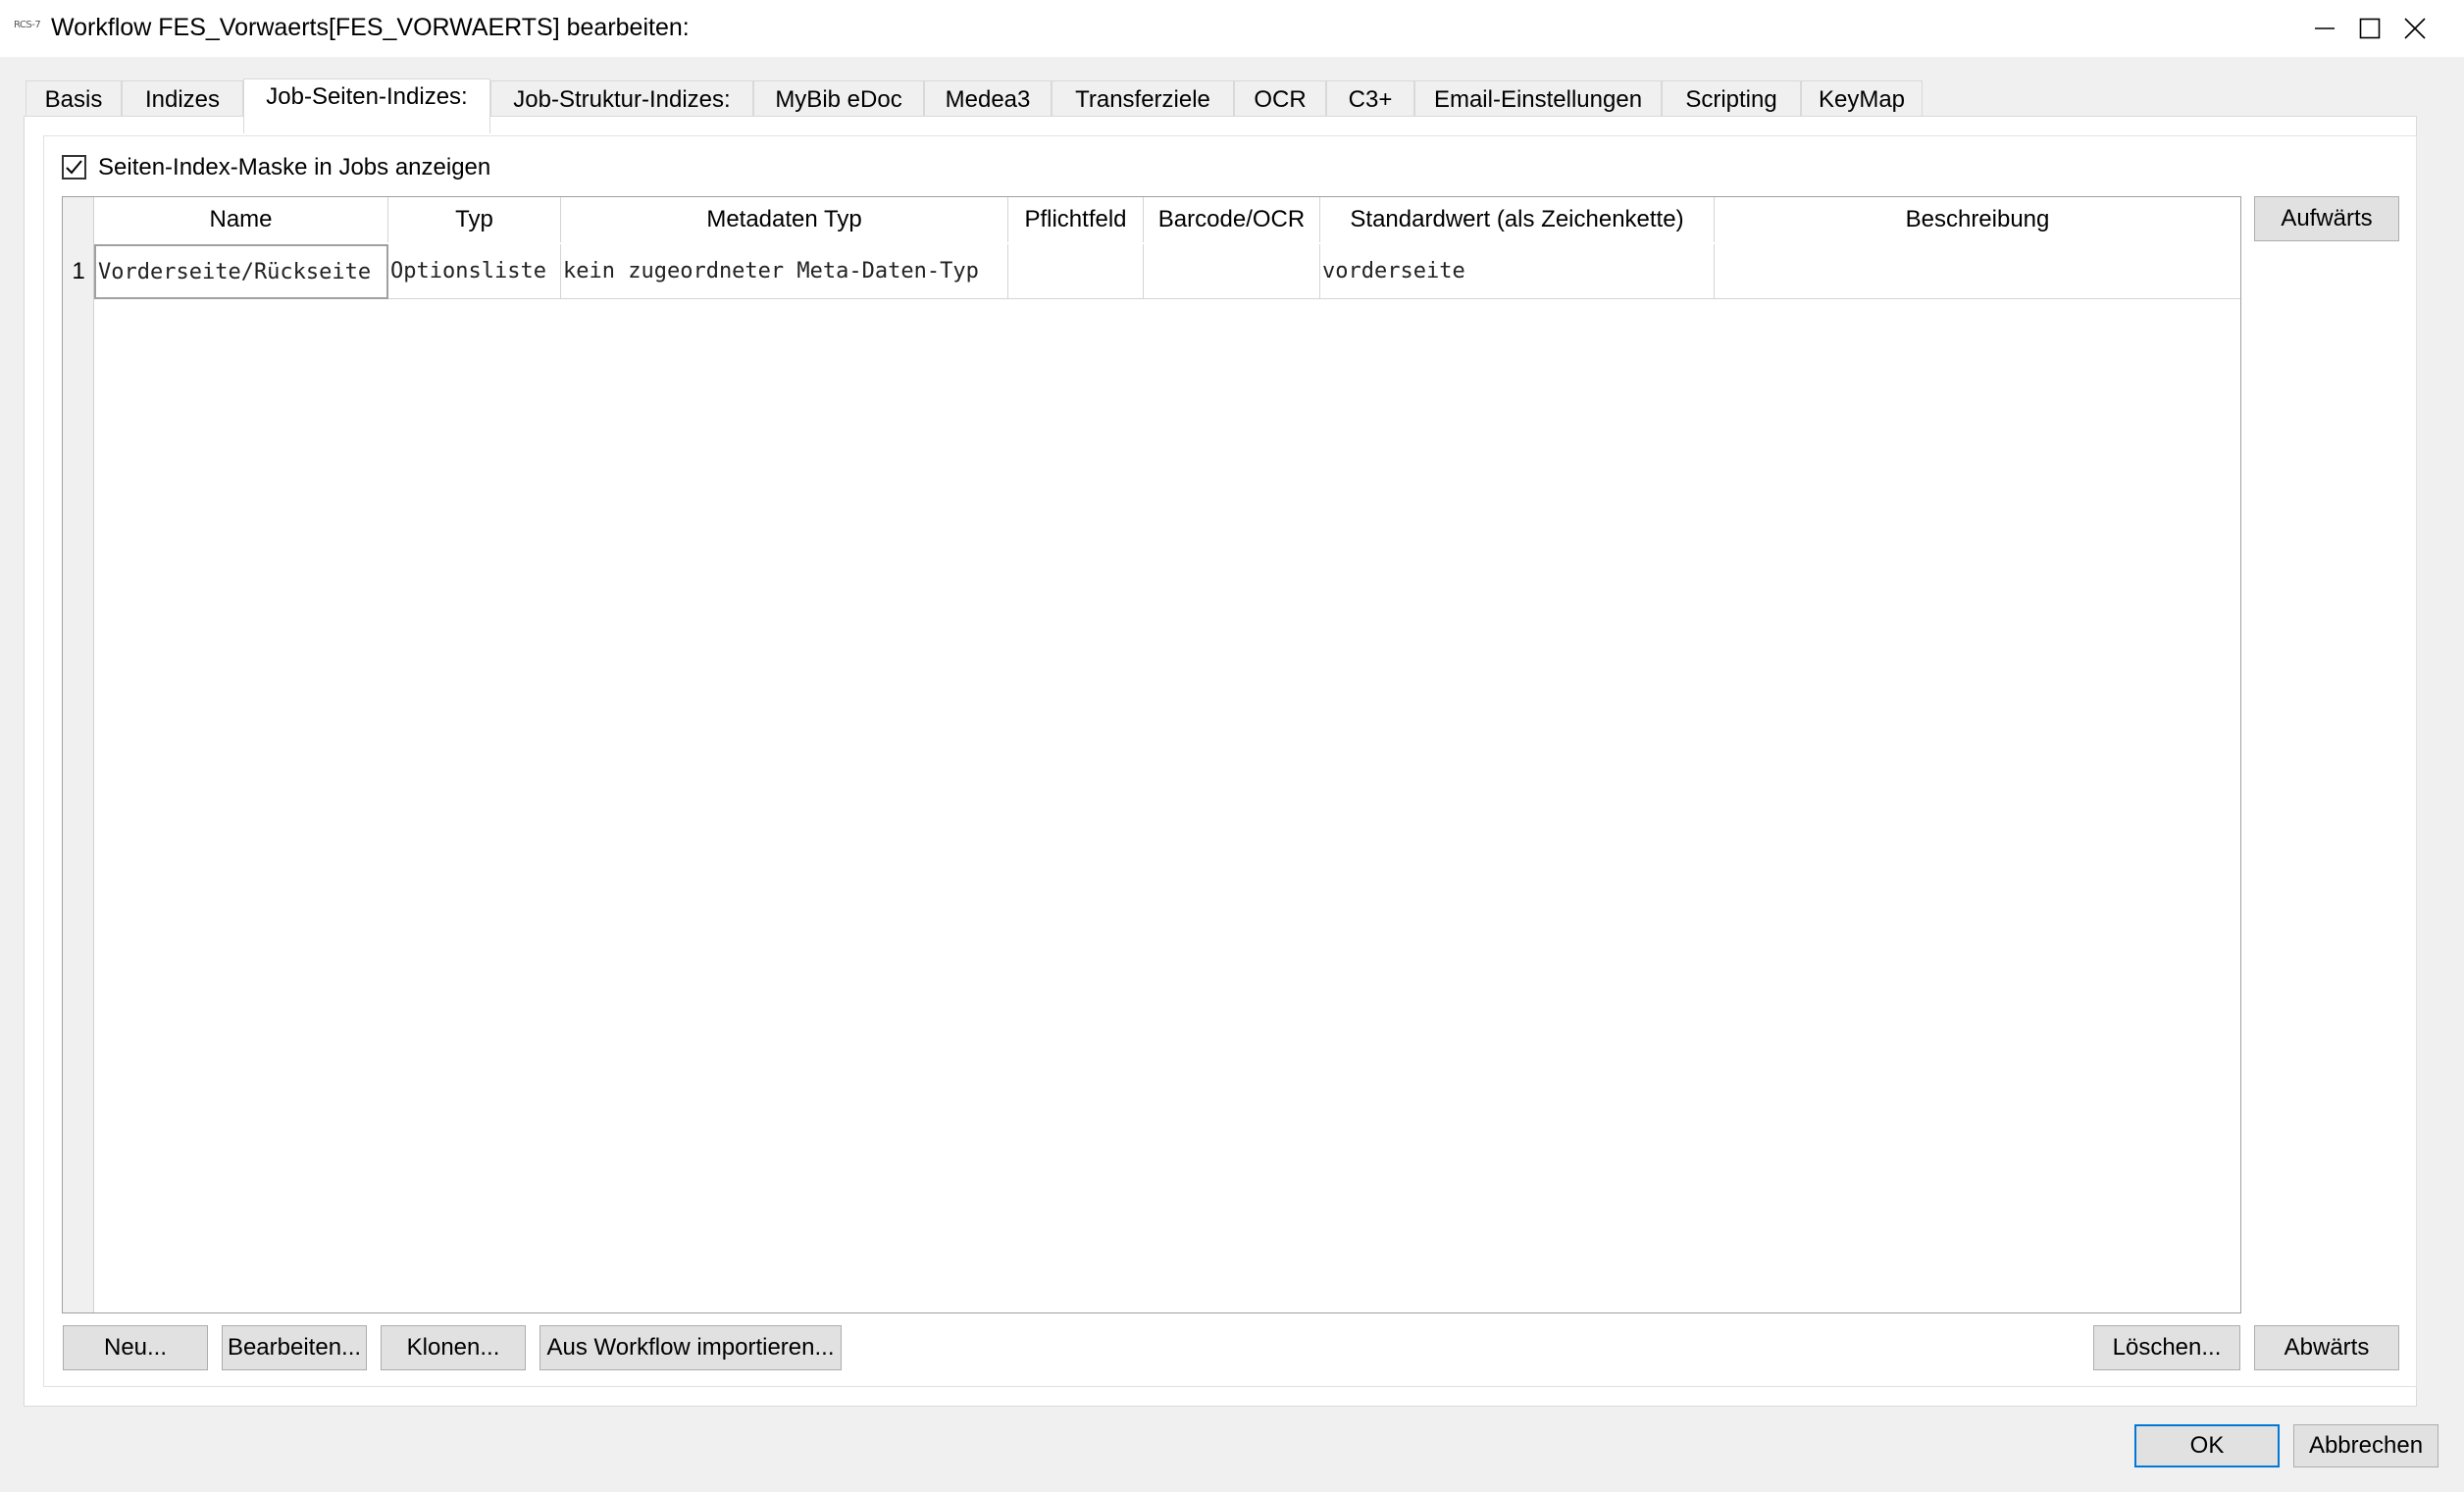 This screenshot has height=1492, width=2464. I want to click on checkmark-icon, so click(74, 168).